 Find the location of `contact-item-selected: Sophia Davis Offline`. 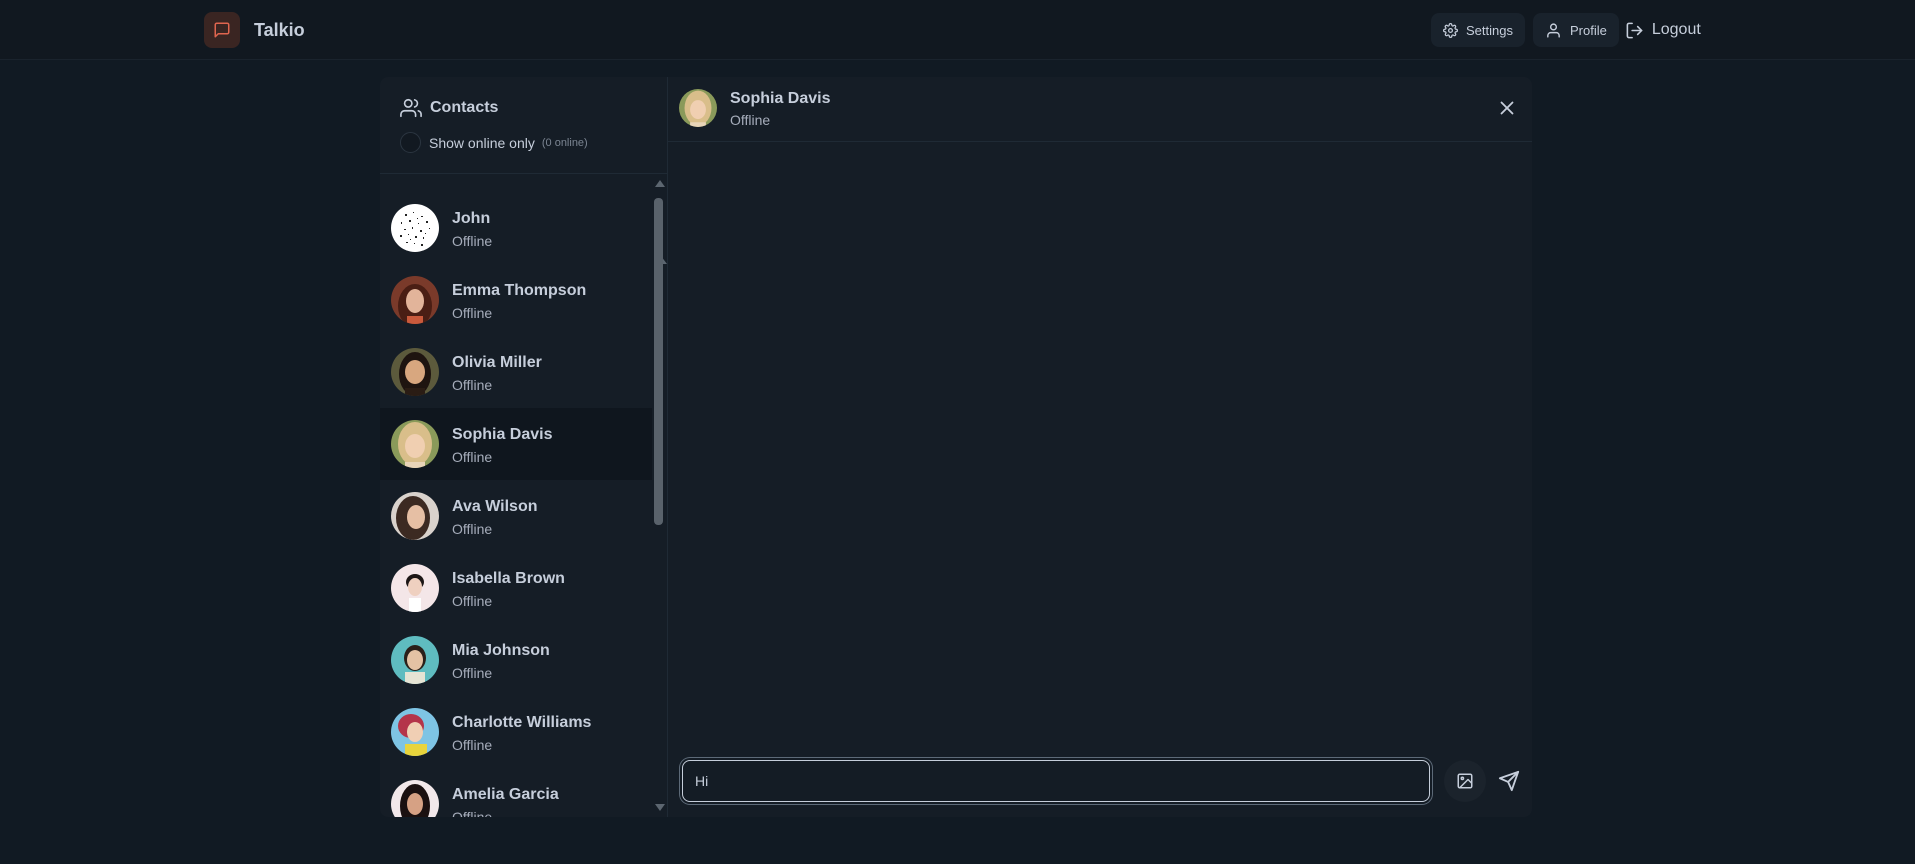

contact-item-selected: Sophia Davis Offline is located at coordinates (516, 444).